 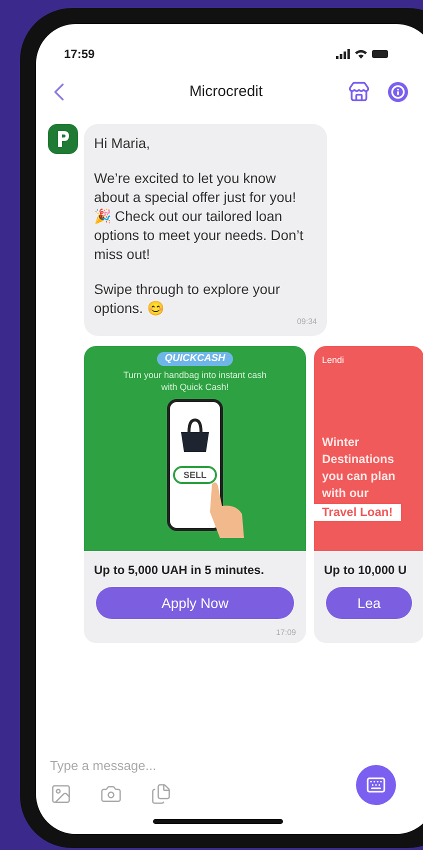 I want to click on banner-caption: Winter Destinations you can plan with our, so click(x=358, y=468).